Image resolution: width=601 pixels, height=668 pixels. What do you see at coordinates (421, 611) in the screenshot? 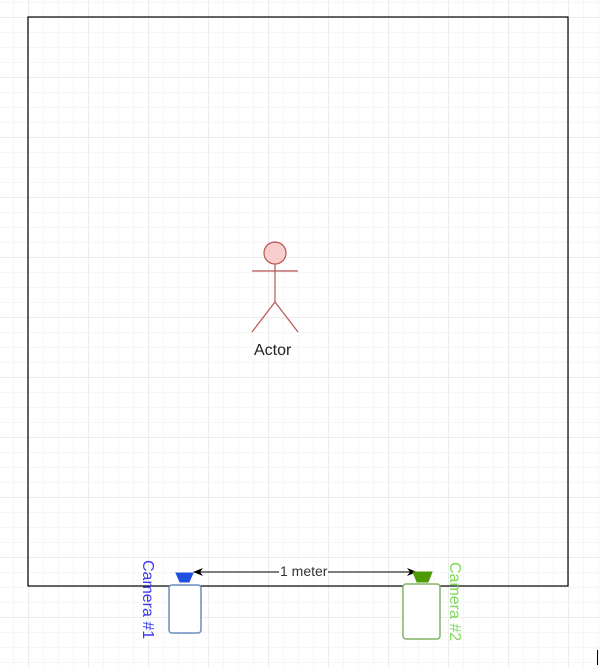
I see `camera-2-body` at bounding box center [421, 611].